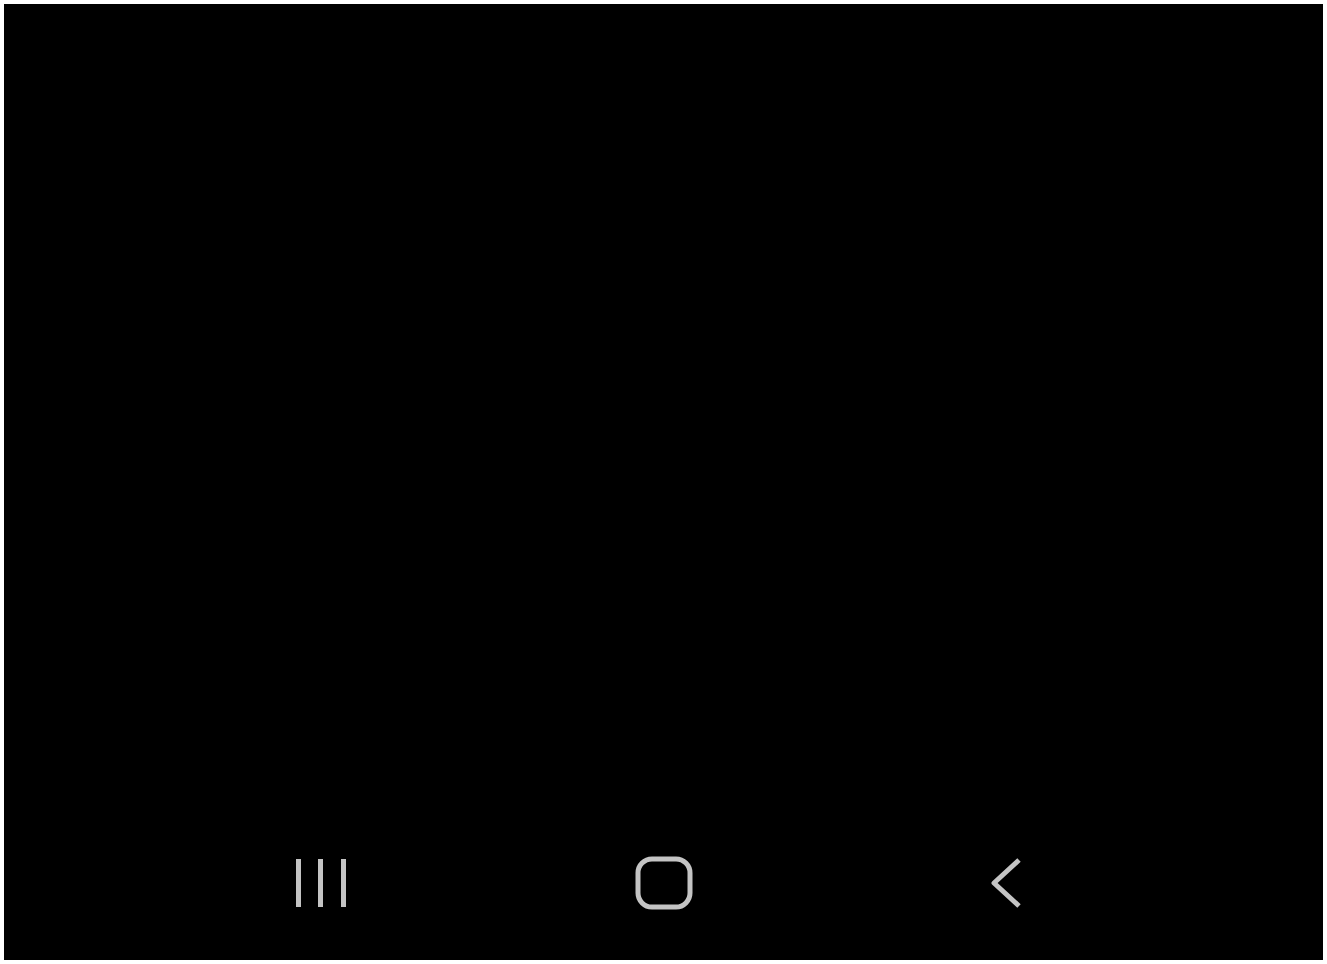 This screenshot has height=964, width=1327. What do you see at coordinates (663, 883) in the screenshot?
I see `home-icon` at bounding box center [663, 883].